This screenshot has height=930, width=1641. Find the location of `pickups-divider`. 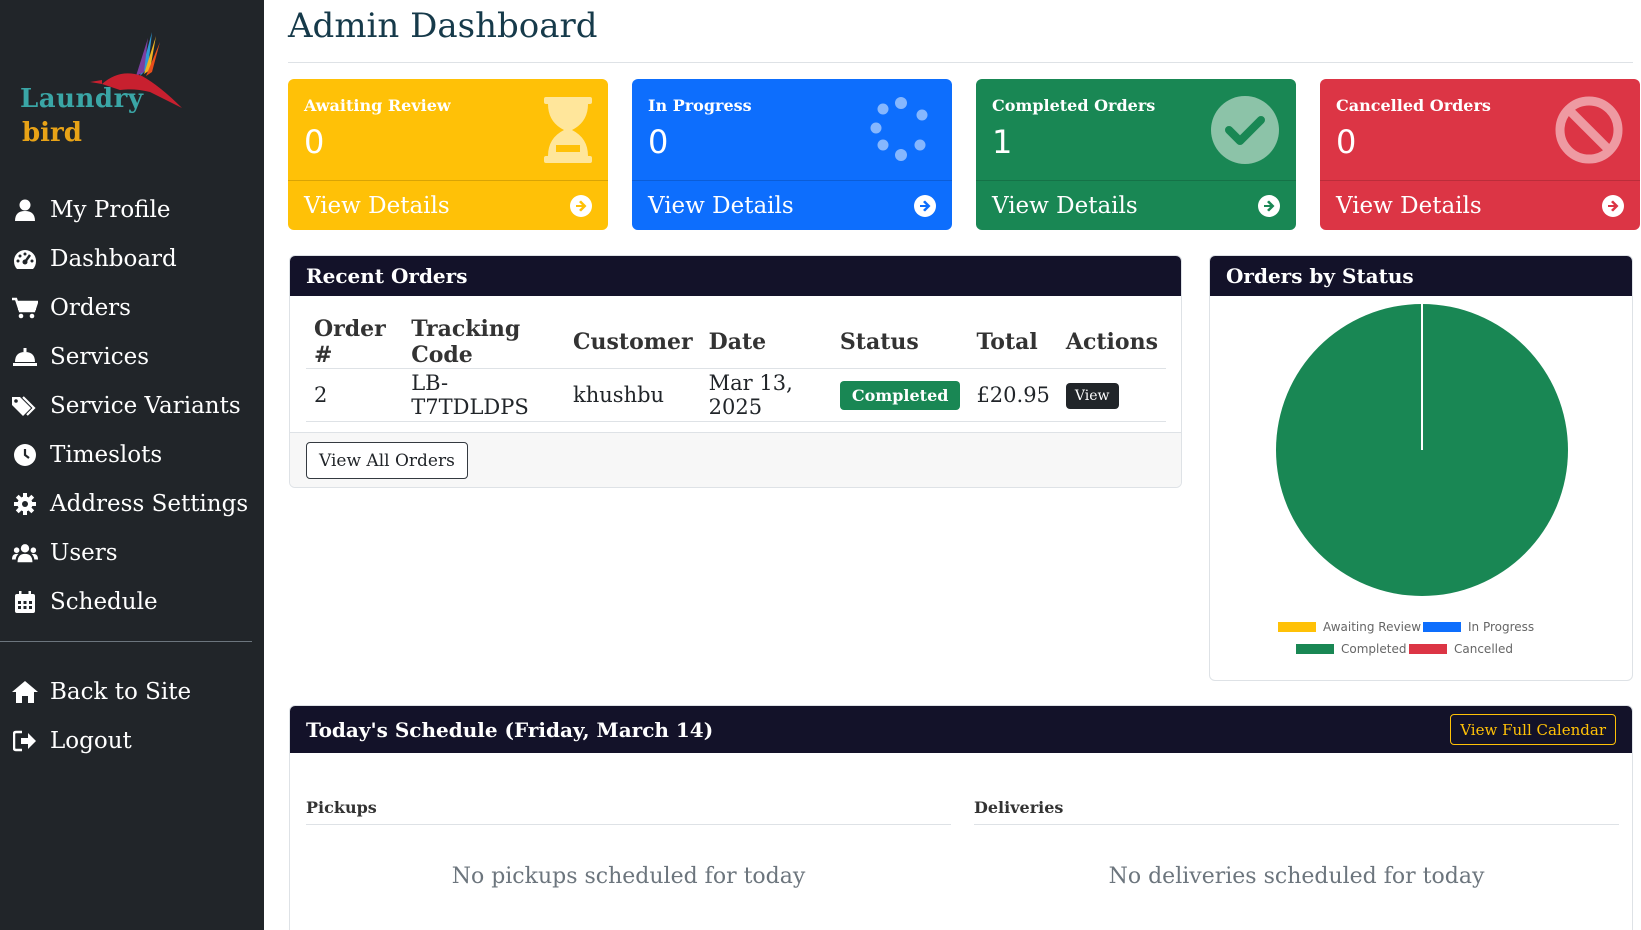

pickups-divider is located at coordinates (628, 824).